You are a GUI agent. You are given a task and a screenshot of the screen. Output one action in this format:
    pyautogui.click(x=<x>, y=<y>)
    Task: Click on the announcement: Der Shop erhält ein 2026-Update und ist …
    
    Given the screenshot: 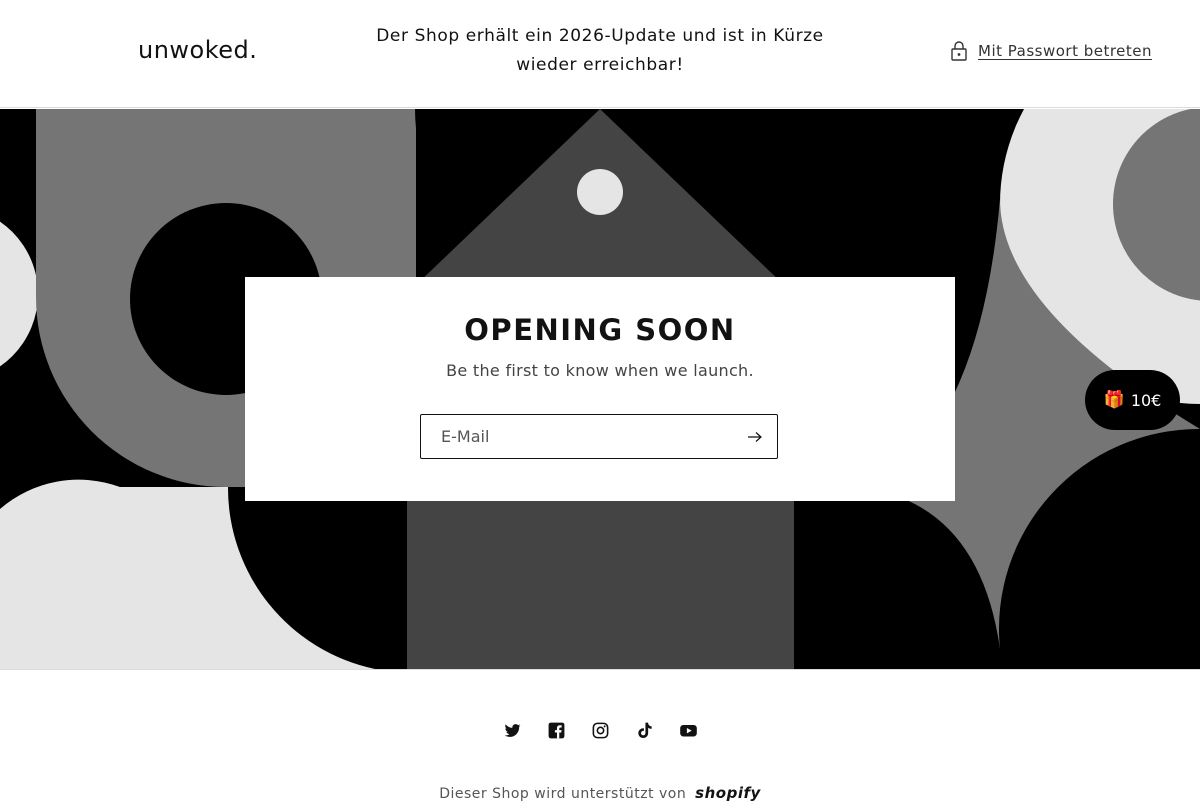 What is the action you would take?
    pyautogui.click(x=600, y=51)
    